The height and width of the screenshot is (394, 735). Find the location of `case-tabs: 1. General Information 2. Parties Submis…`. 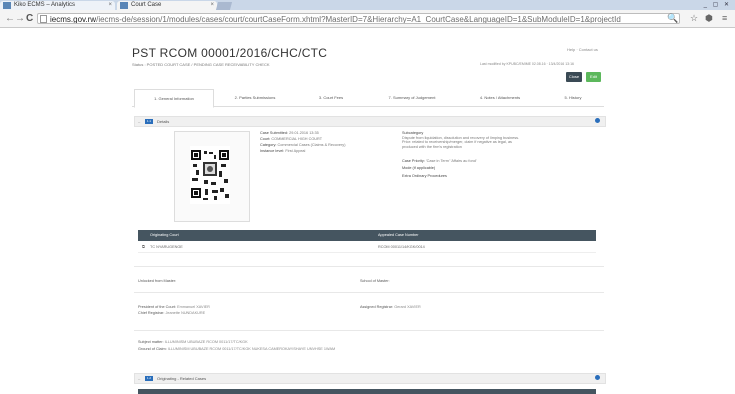

case-tabs: 1. General Information 2. Parties Submis… is located at coordinates (368, 98).